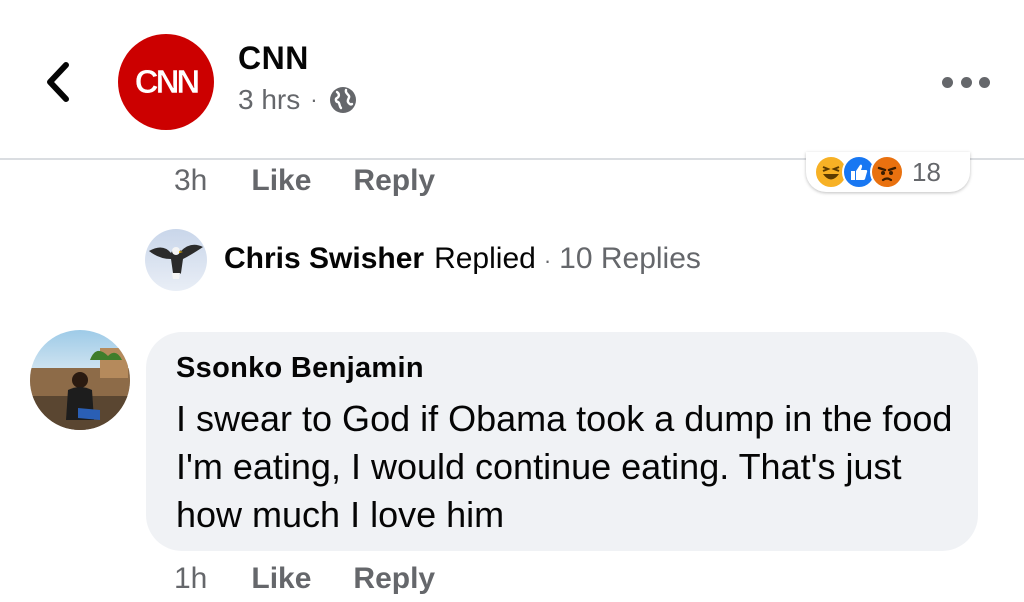 Image resolution: width=1024 pixels, height=602 pixels. Describe the element at coordinates (947, 82) in the screenshot. I see `more-horizontal-icon` at that location.